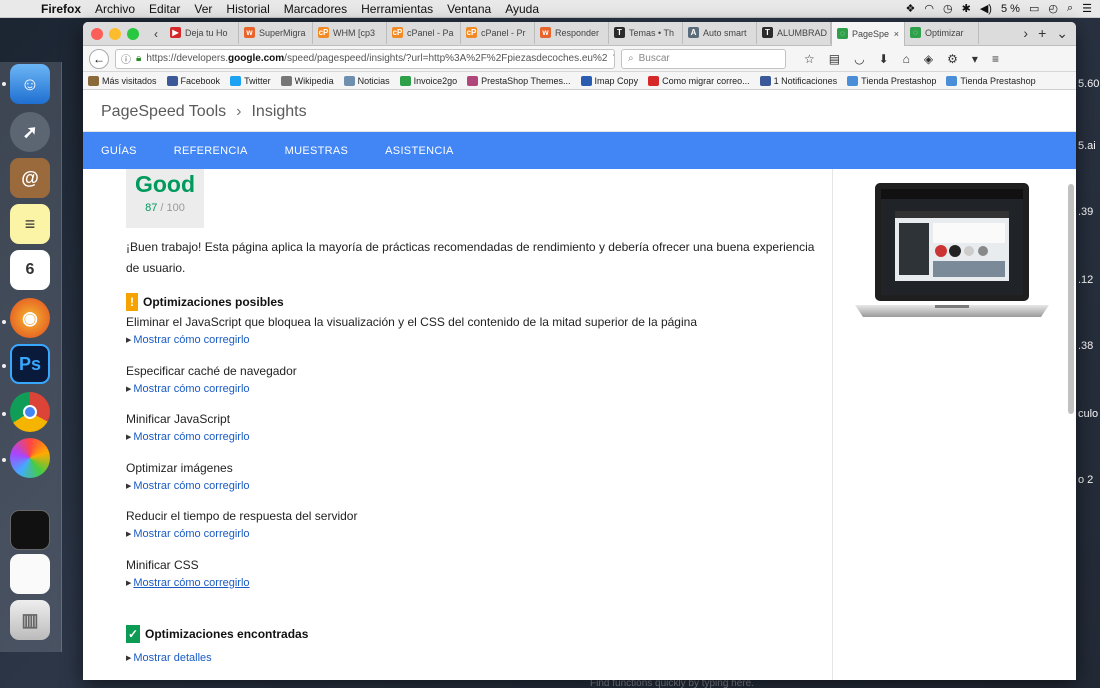  What do you see at coordinates (911, 8) in the screenshot?
I see `dropbox-icon: ❖` at bounding box center [911, 8].